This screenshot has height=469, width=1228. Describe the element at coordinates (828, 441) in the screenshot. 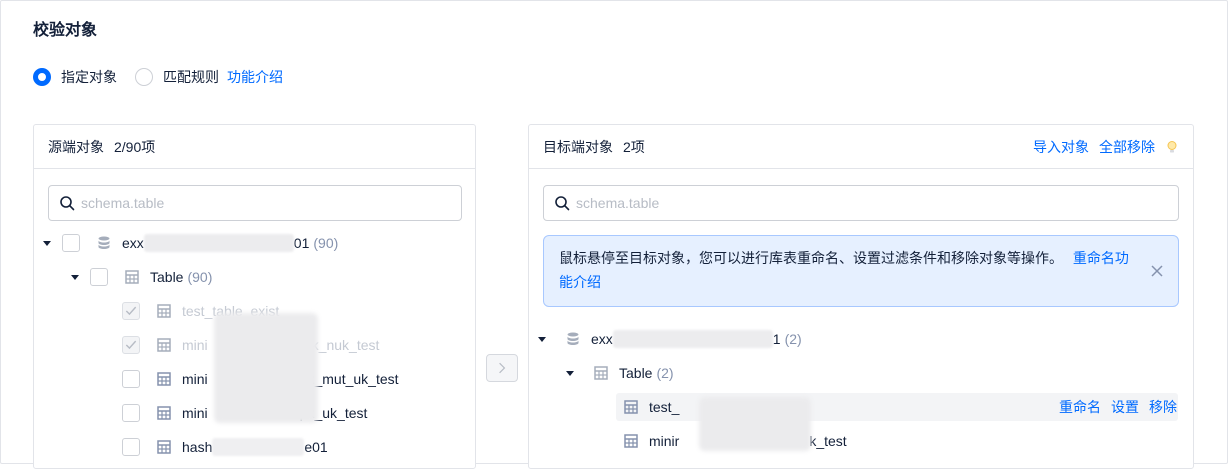

I see `table-name-suffix: k_test` at that location.